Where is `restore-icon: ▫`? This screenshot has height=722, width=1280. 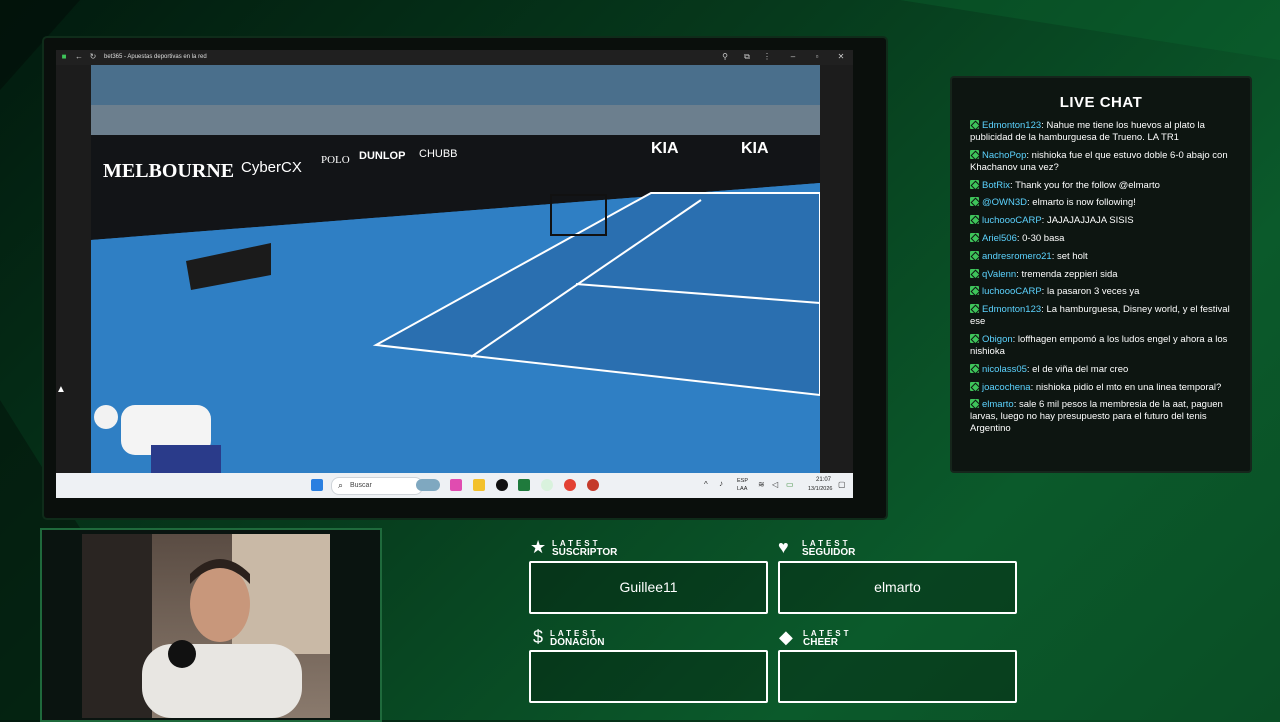
restore-icon: ▫ is located at coordinates (817, 57).